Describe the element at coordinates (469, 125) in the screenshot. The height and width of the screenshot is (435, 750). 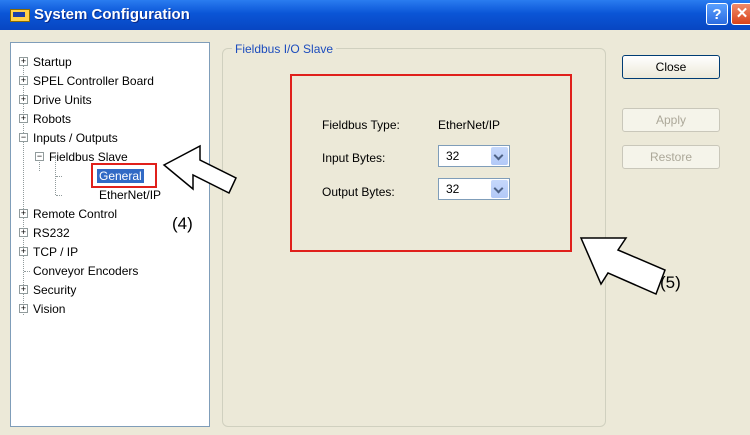
I see `fieldbus-type-value: EtherNet/IP` at that location.